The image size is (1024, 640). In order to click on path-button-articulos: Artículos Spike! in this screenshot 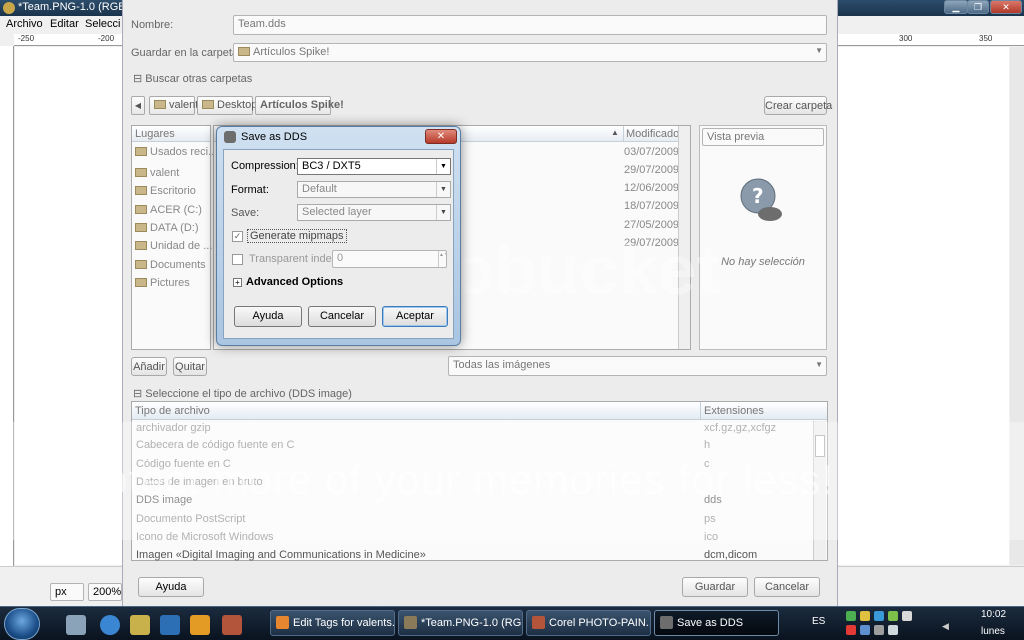, I will do `click(299, 105)`.